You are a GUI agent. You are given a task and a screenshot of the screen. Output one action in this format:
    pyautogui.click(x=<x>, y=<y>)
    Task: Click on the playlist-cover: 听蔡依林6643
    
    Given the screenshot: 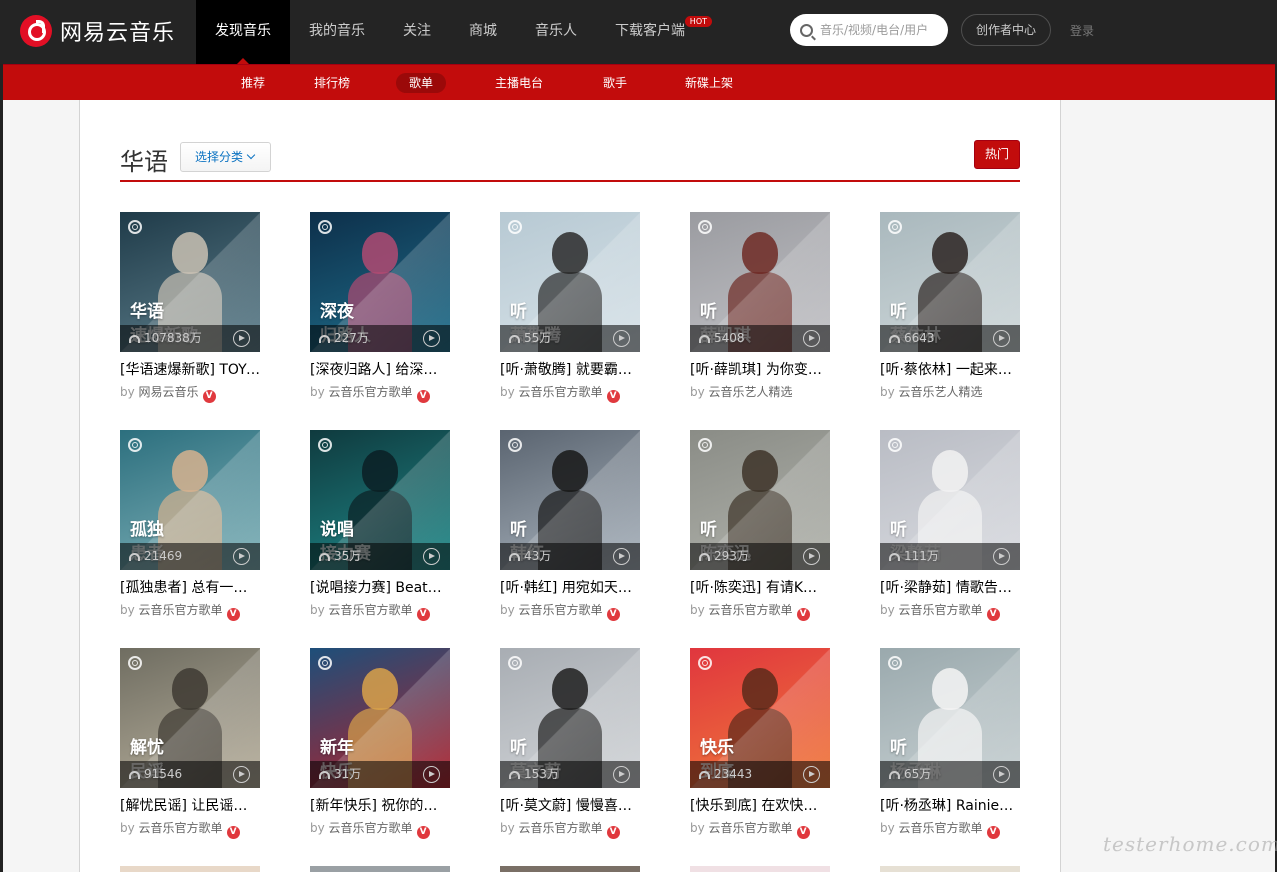 What is the action you would take?
    pyautogui.click(x=950, y=282)
    